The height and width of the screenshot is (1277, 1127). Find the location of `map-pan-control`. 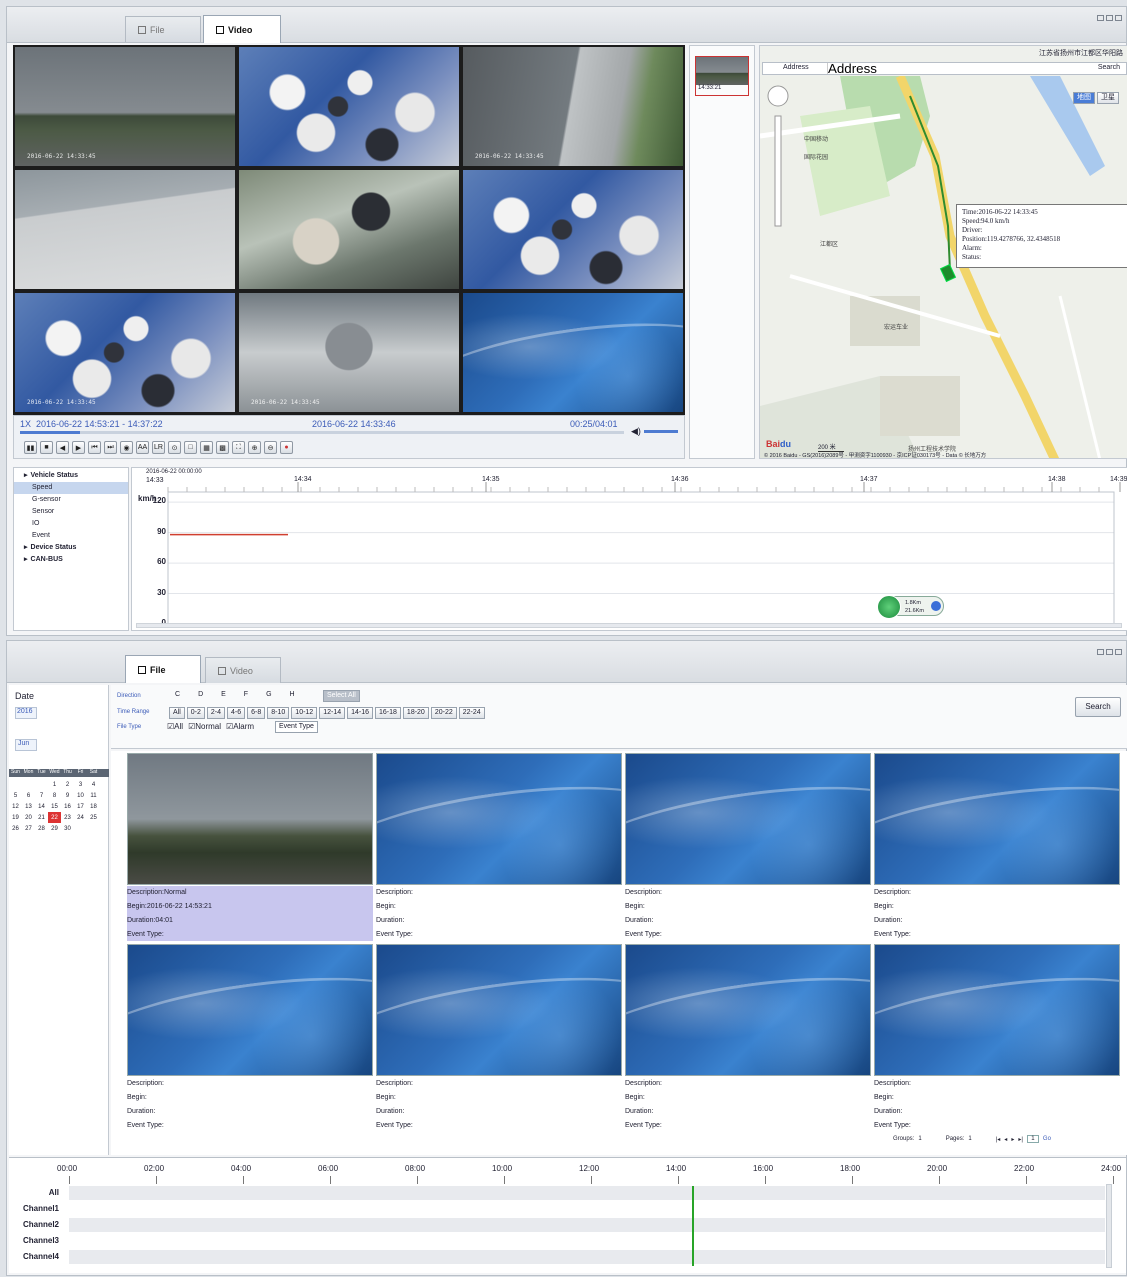

map-pan-control is located at coordinates (778, 96).